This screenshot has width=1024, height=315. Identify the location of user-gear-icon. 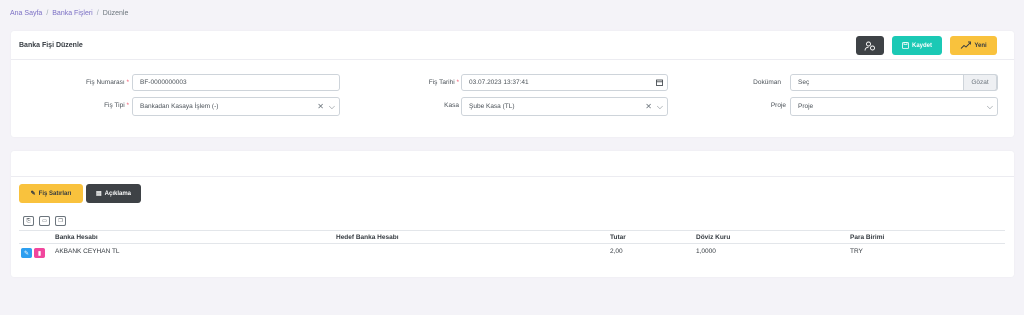
(869, 46).